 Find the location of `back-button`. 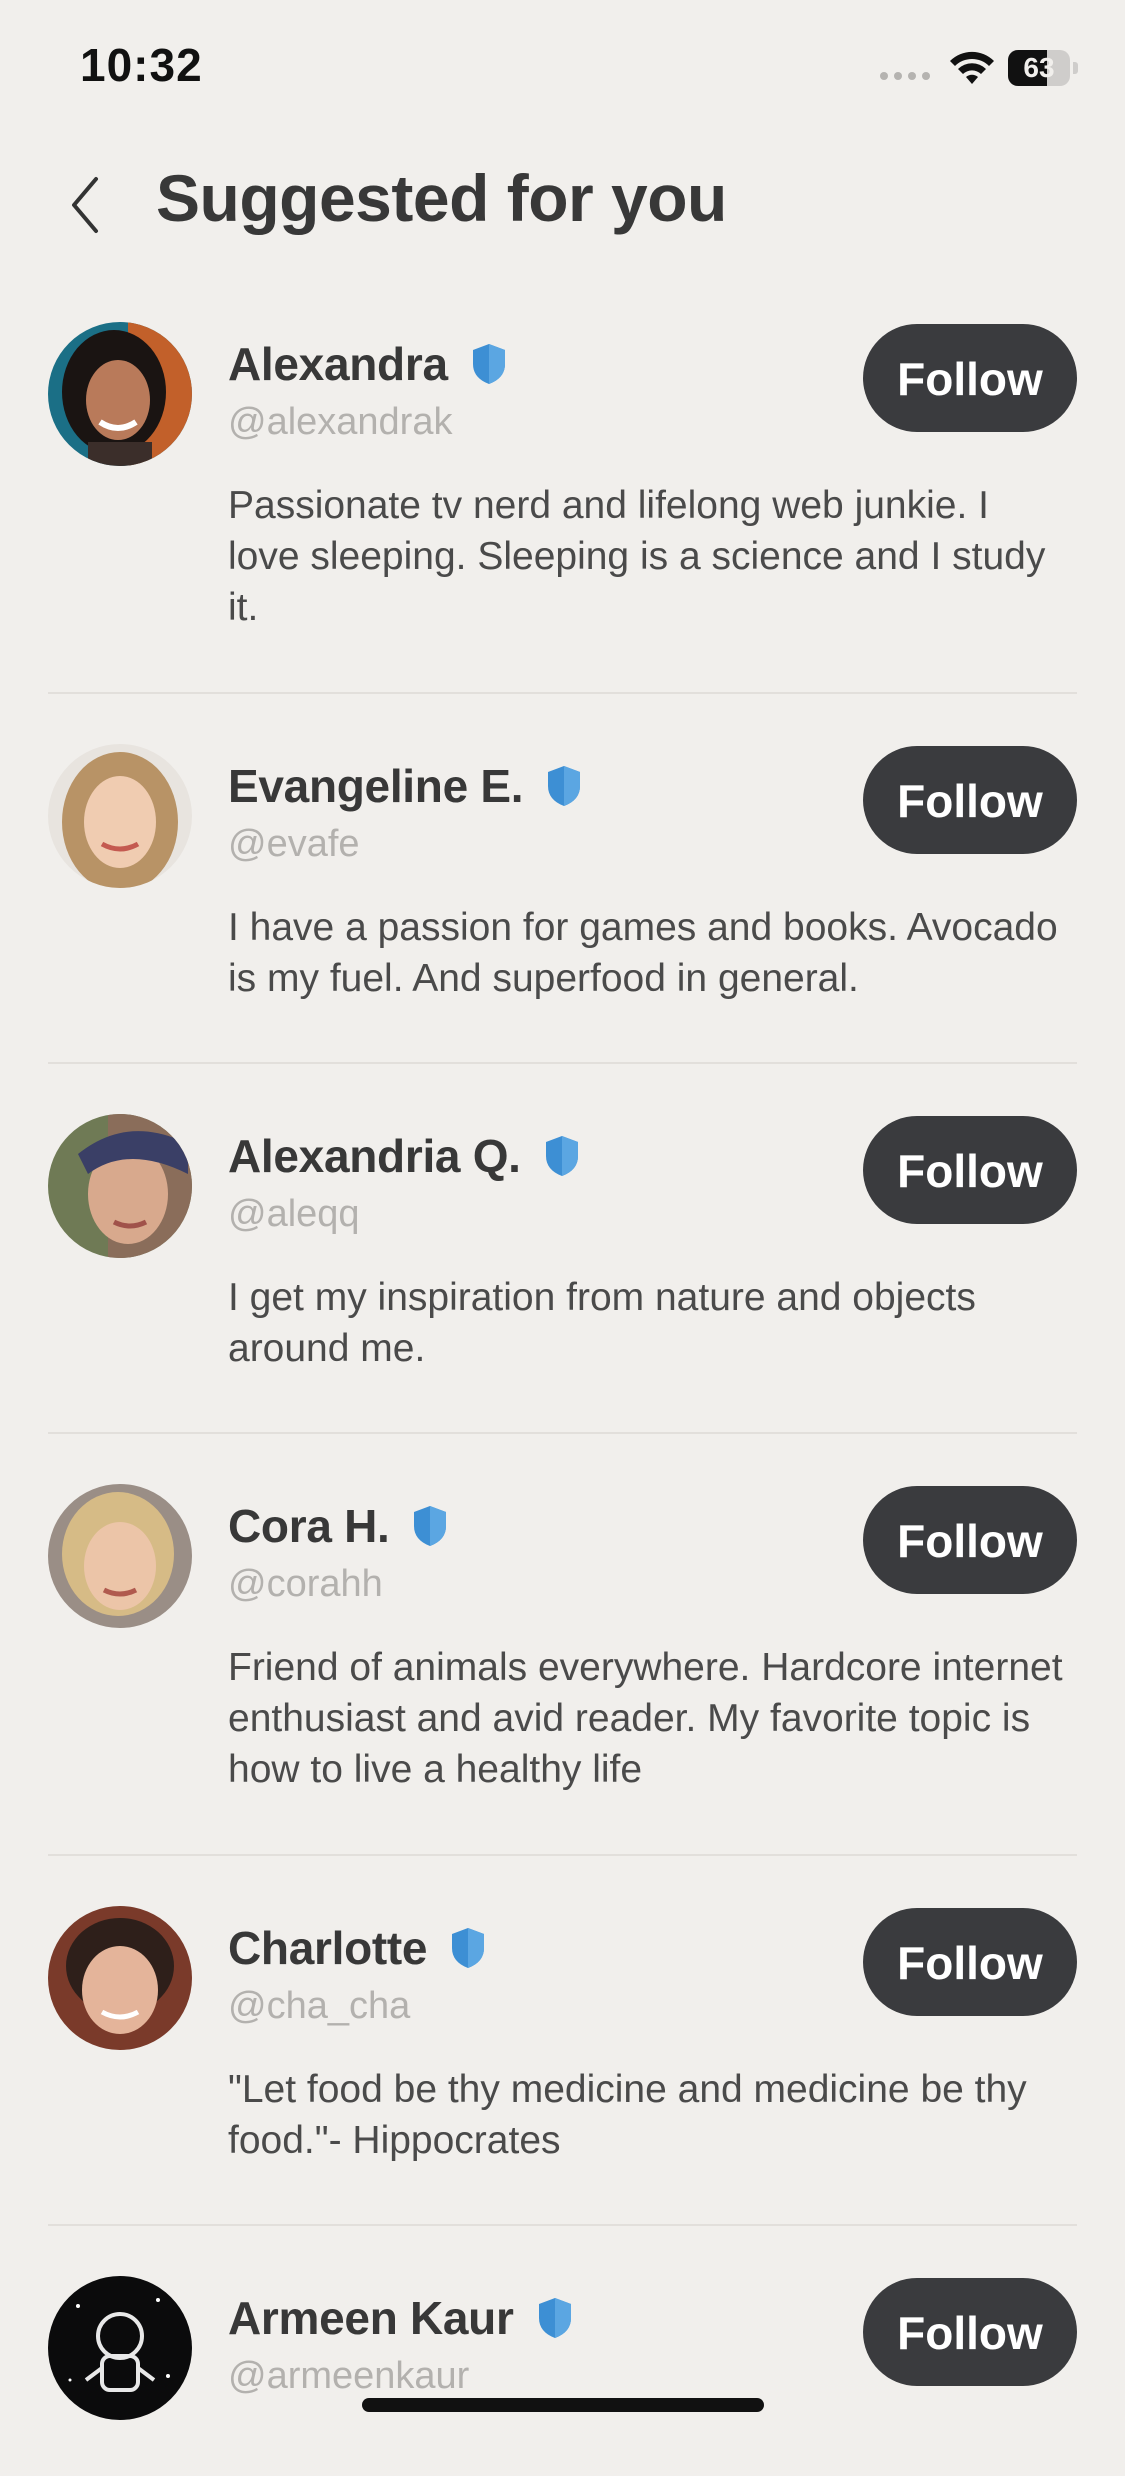

back-button is located at coordinates (85, 205).